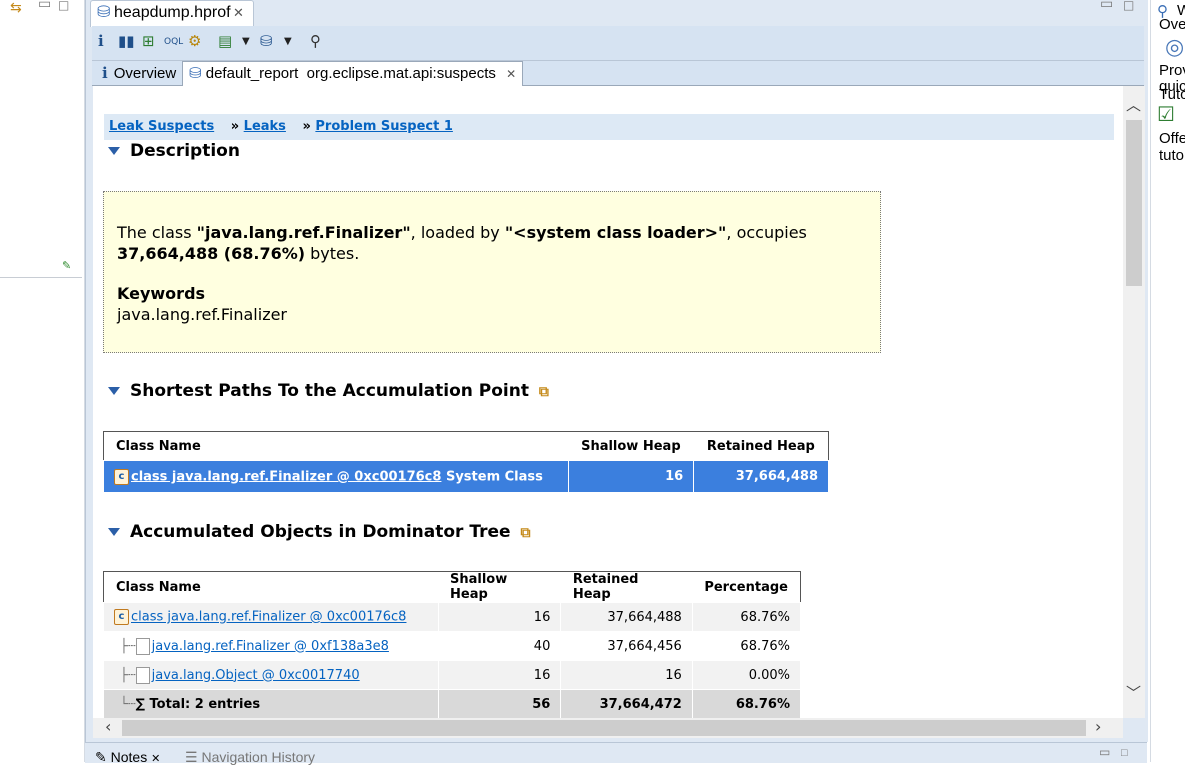 The width and height of the screenshot is (1185, 766). What do you see at coordinates (1133, 104) in the screenshot?
I see `scroll-up-icon: ︿` at bounding box center [1133, 104].